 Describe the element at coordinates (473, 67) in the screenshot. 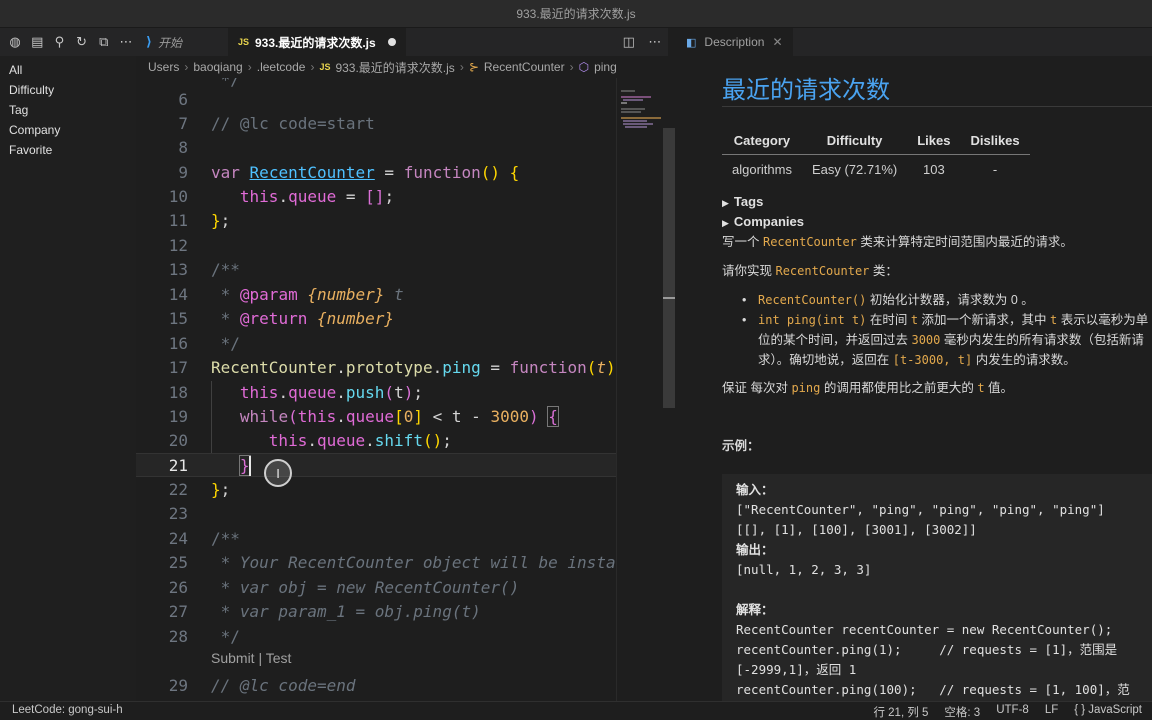

I see `class-icon: ⊱` at that location.